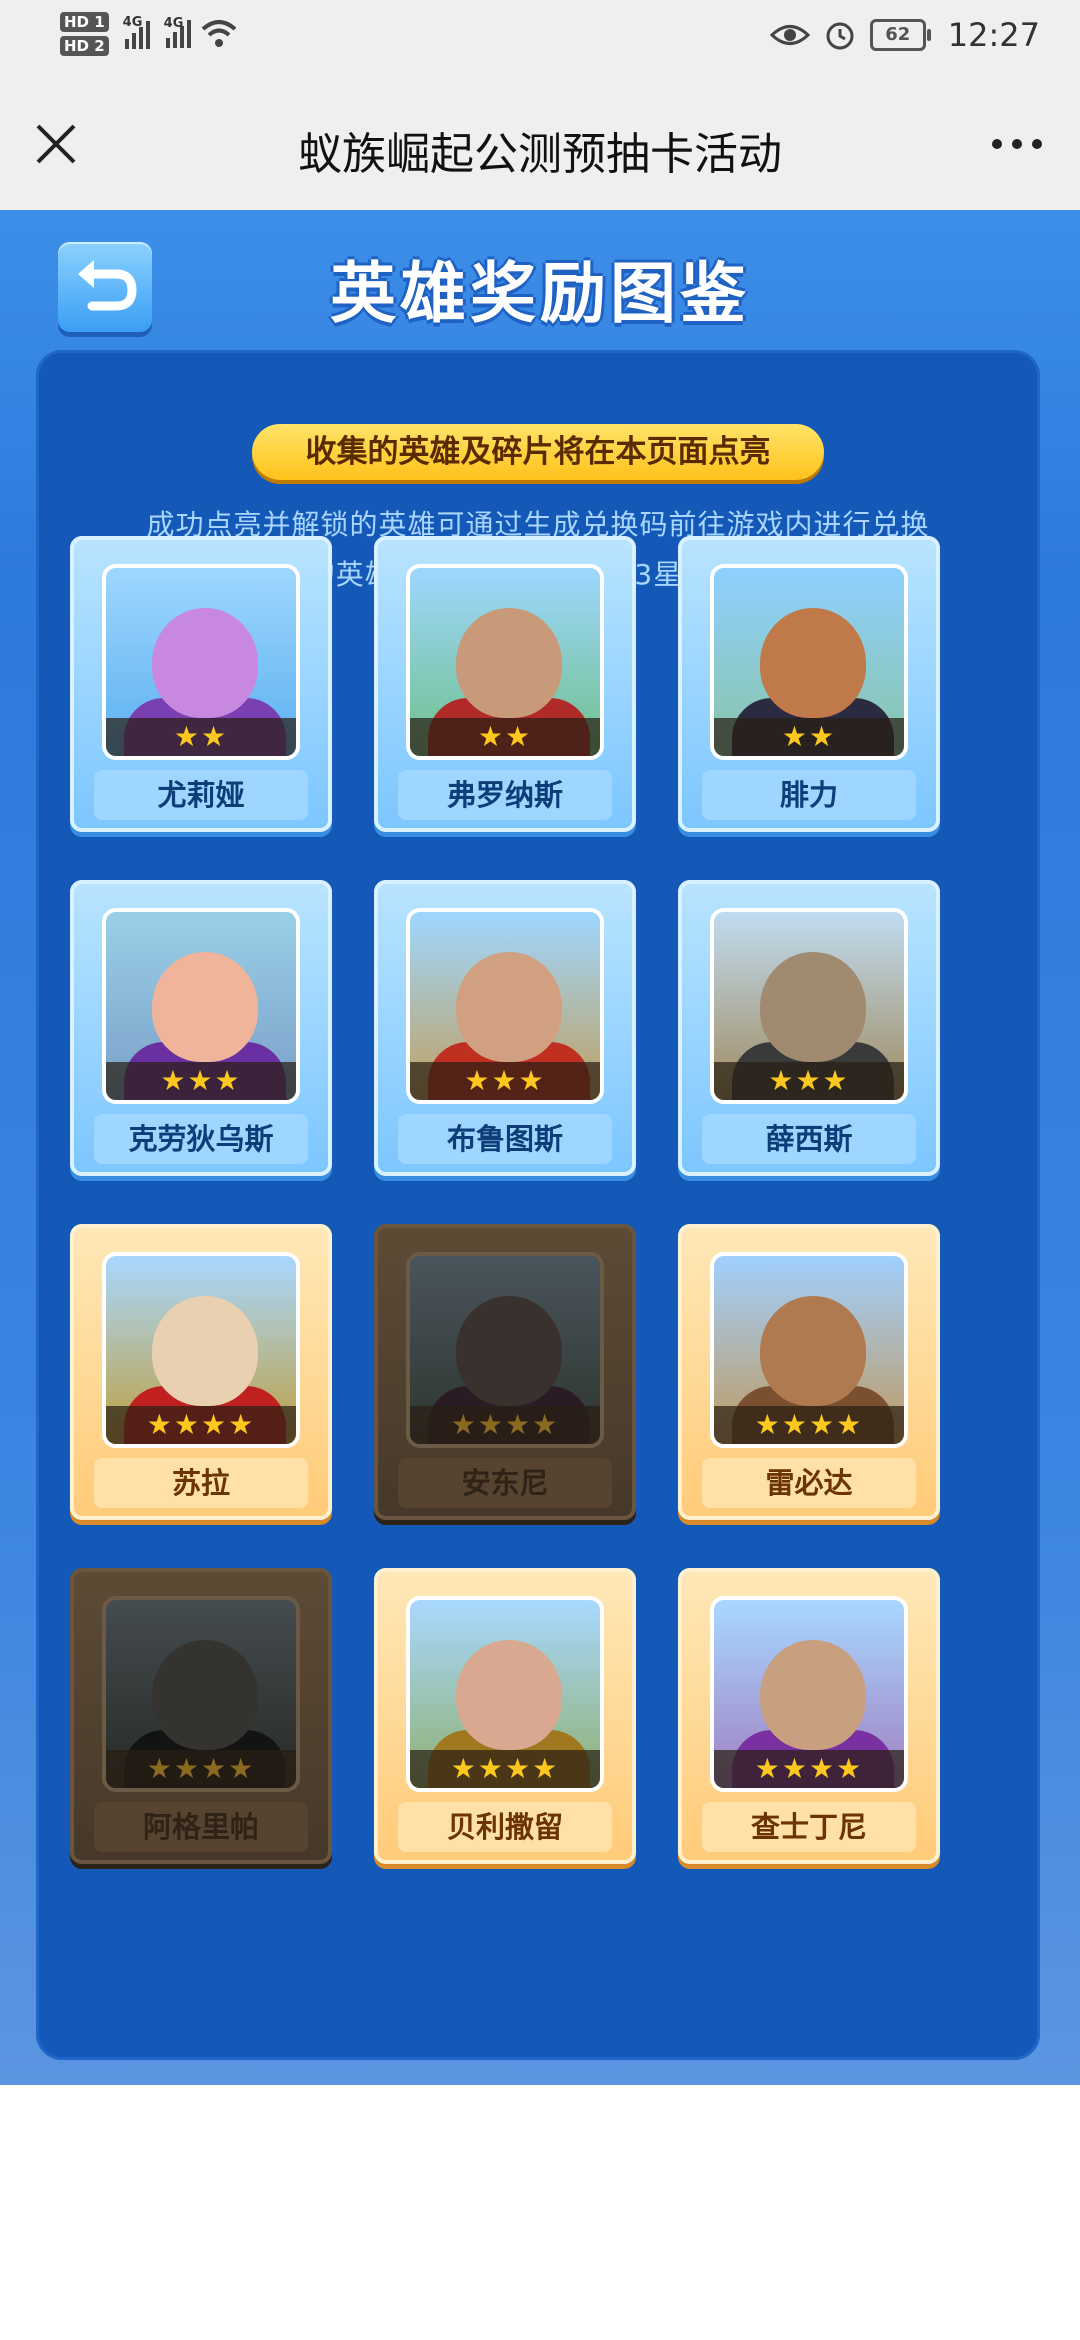 The image size is (1080, 2340). What do you see at coordinates (789, 35) in the screenshot?
I see `eye-icon` at bounding box center [789, 35].